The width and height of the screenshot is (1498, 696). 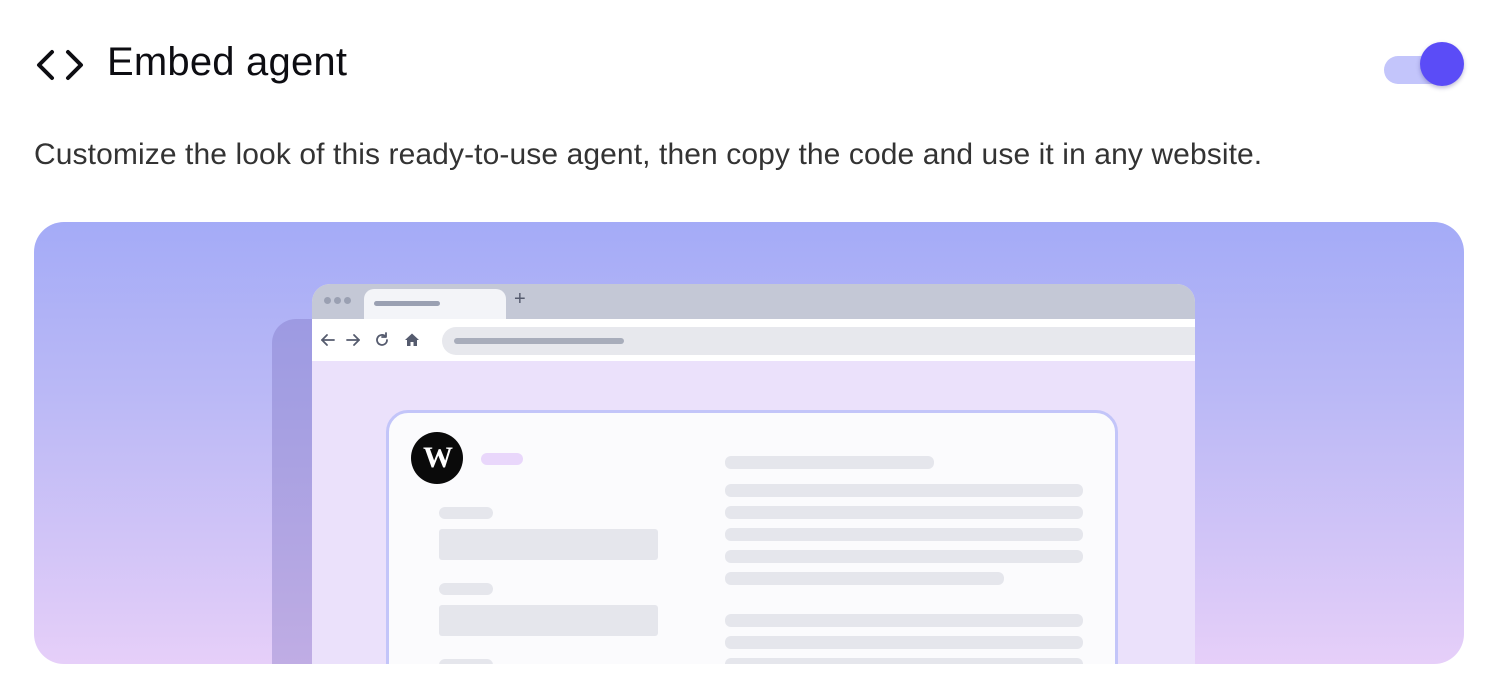 What do you see at coordinates (818, 341) in the screenshot?
I see `address-bar` at bounding box center [818, 341].